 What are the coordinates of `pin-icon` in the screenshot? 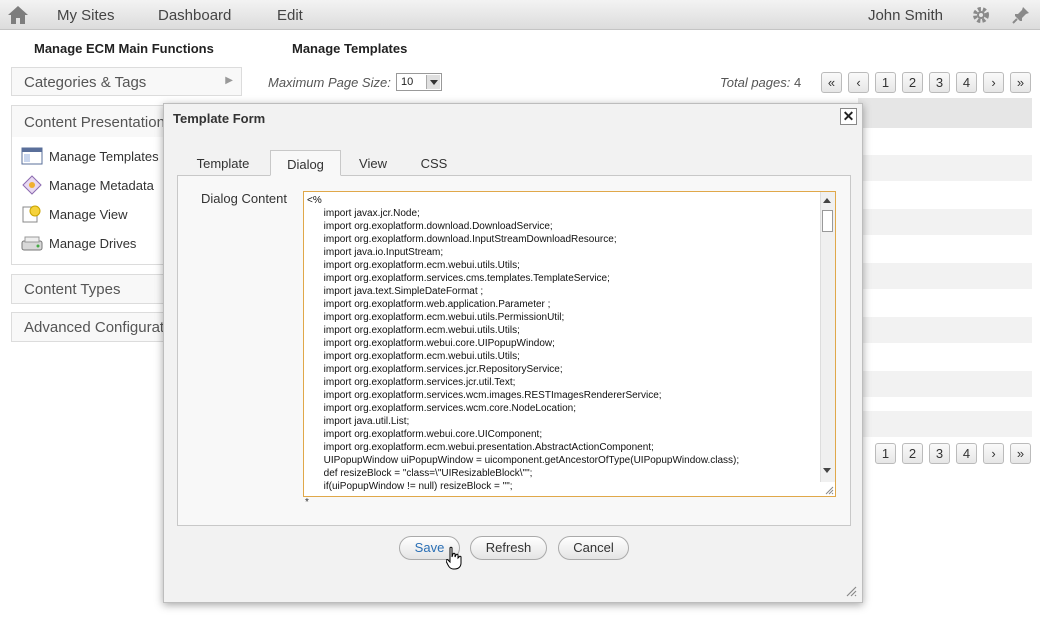 It's located at (1021, 15).